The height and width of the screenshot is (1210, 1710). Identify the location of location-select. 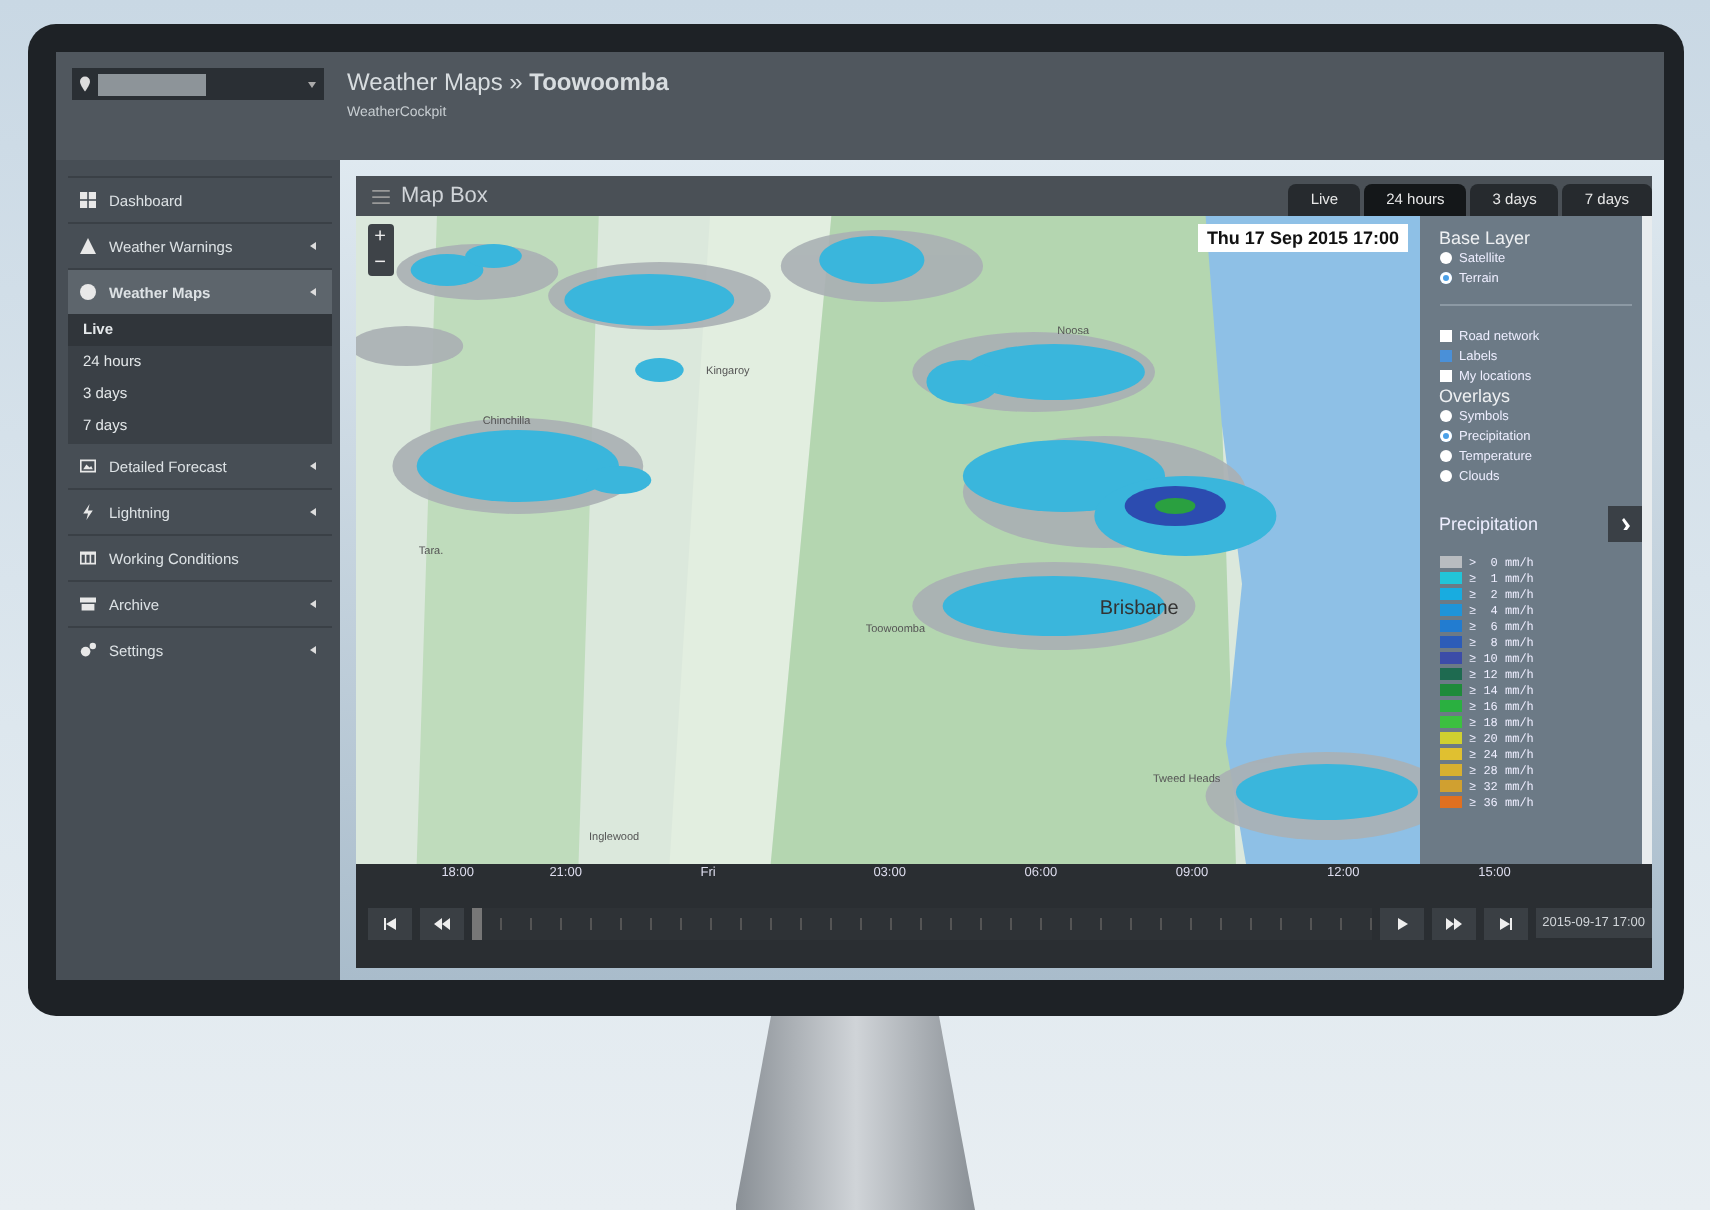
(197, 84).